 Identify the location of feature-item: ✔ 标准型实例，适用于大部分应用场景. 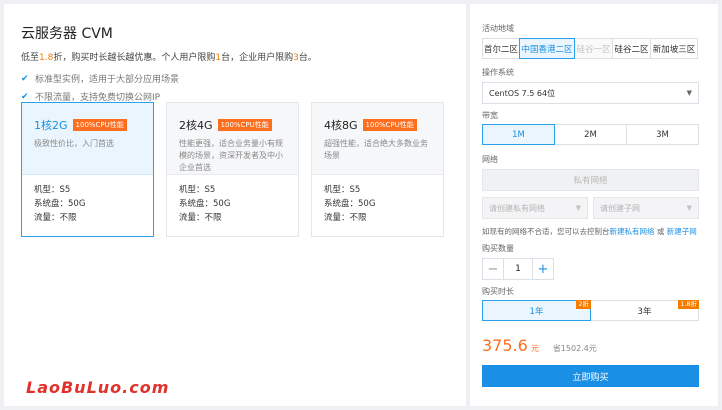
(100, 79).